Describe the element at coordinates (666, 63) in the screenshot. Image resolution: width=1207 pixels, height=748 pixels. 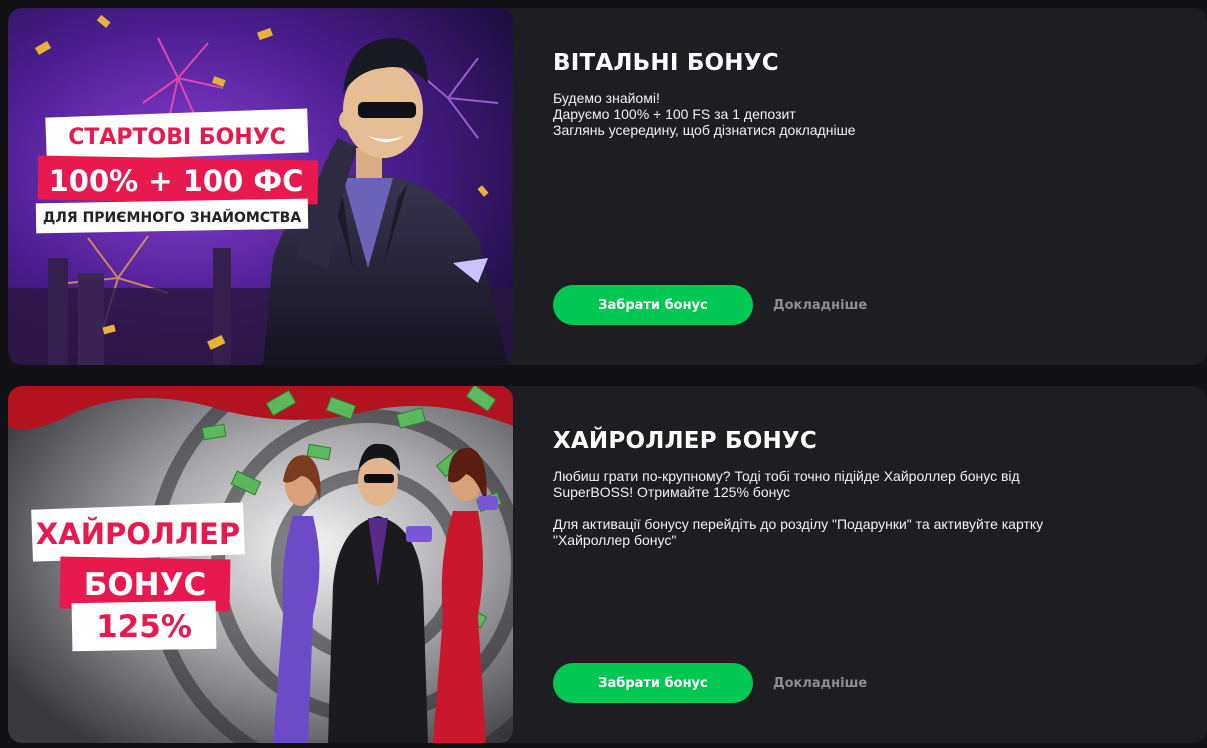
I see `bonus-title: ВІТАЛЬНІ БОНУС` at that location.